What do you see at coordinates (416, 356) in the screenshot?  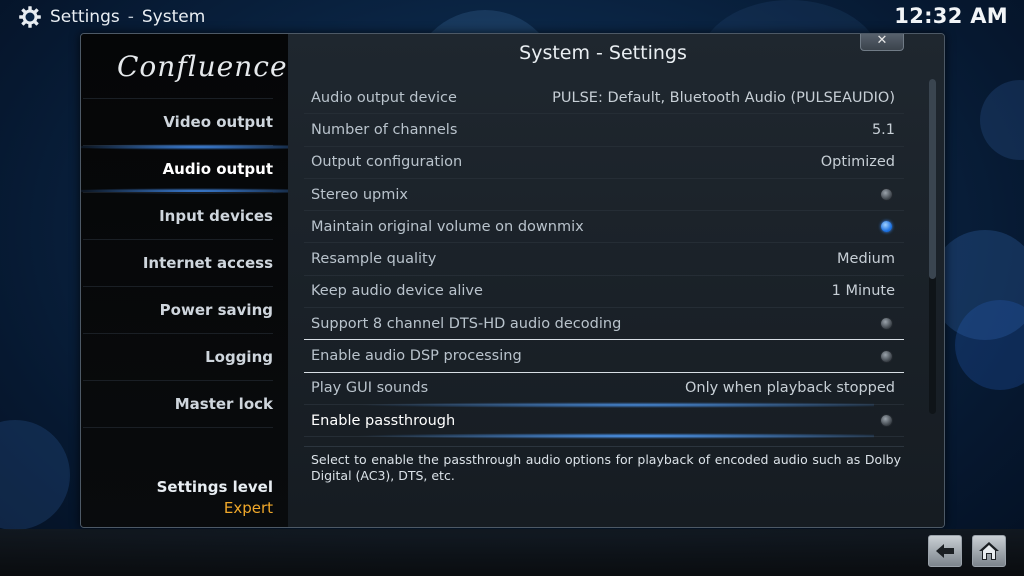 I see `setting-label: Enable audio DSP processing` at bounding box center [416, 356].